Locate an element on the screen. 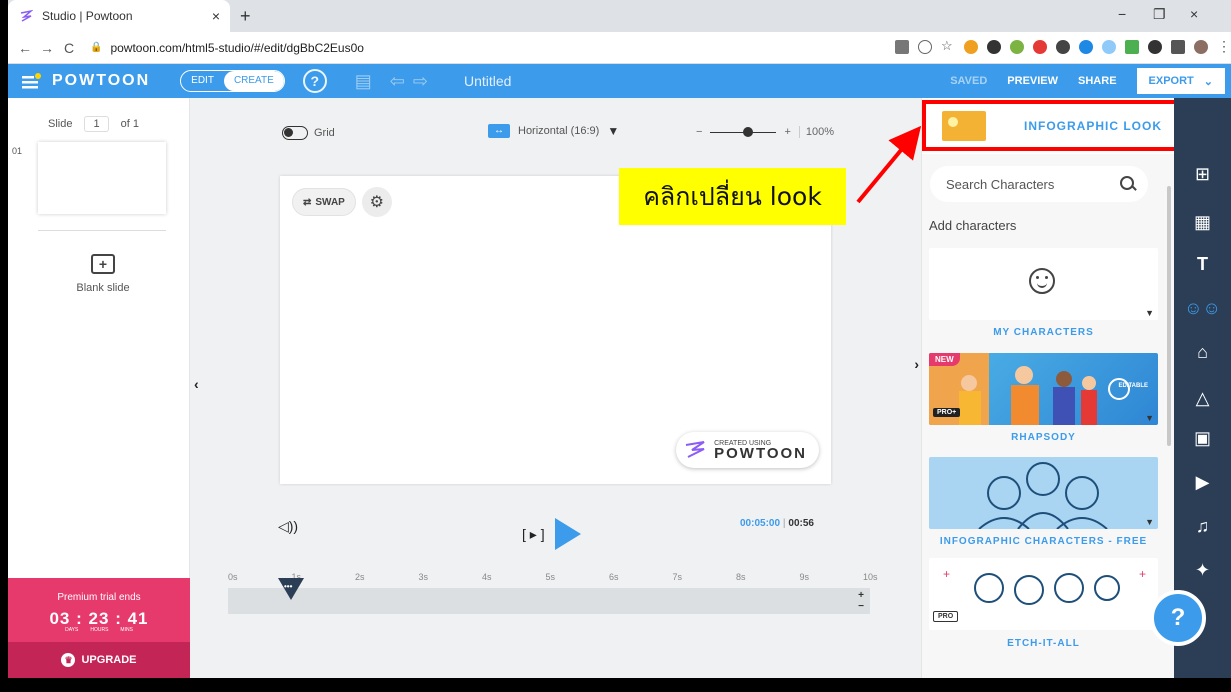 The width and height of the screenshot is (1231, 692). zoom-slider is located at coordinates (743, 131).